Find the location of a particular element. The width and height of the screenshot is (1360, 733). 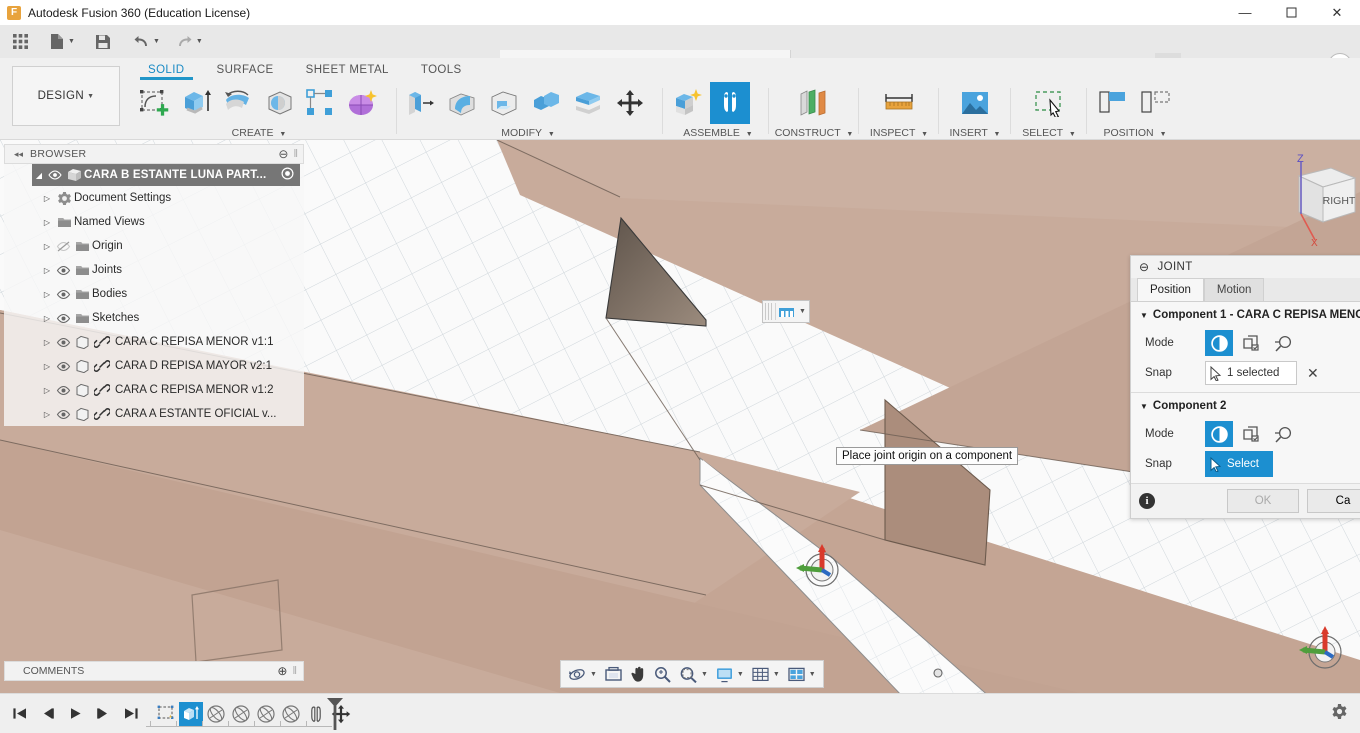

grid-snap-icon: ▼ is located at coordinates (765, 674).